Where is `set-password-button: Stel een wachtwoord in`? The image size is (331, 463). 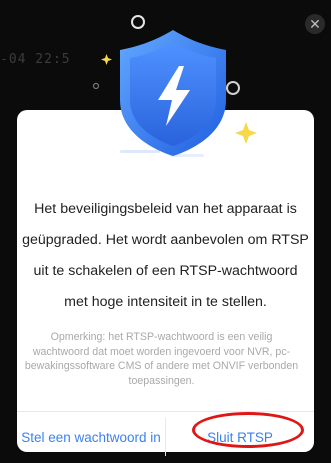
set-password-button: Stel een wachtwoord in is located at coordinates (91, 437).